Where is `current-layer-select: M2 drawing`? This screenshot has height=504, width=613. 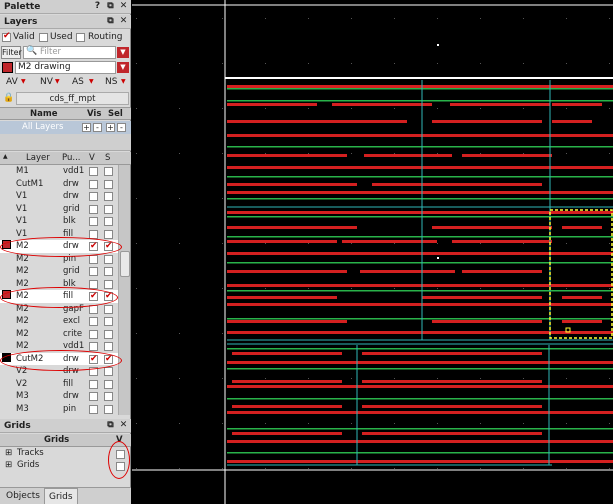 current-layer-select: M2 drawing is located at coordinates (65, 67).